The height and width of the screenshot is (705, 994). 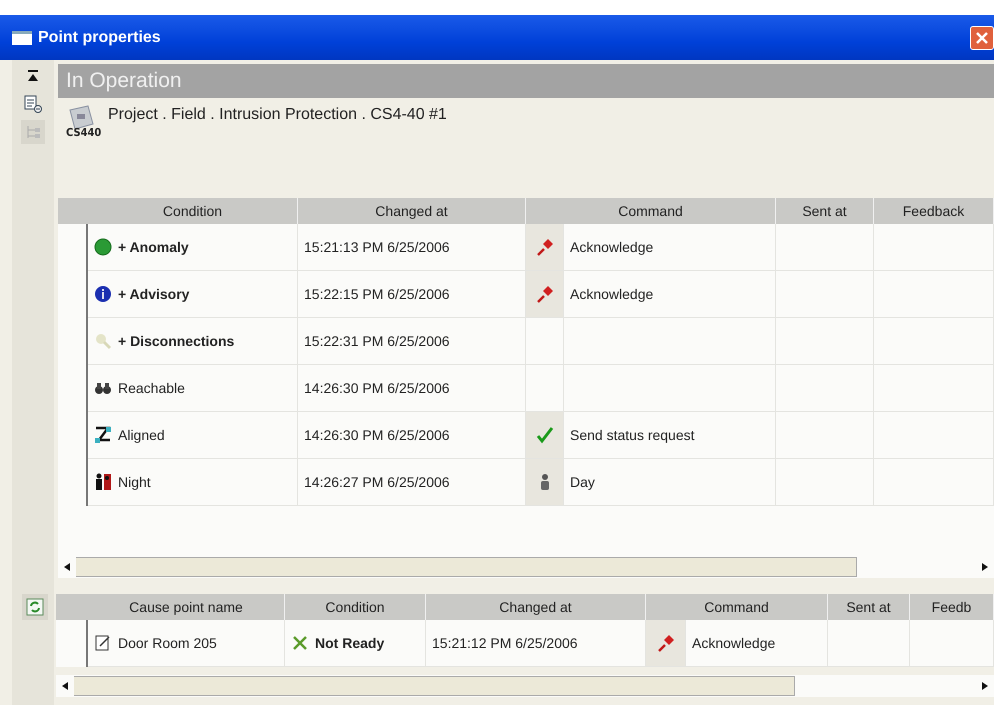 What do you see at coordinates (103, 435) in the screenshot?
I see `alignment-icon` at bounding box center [103, 435].